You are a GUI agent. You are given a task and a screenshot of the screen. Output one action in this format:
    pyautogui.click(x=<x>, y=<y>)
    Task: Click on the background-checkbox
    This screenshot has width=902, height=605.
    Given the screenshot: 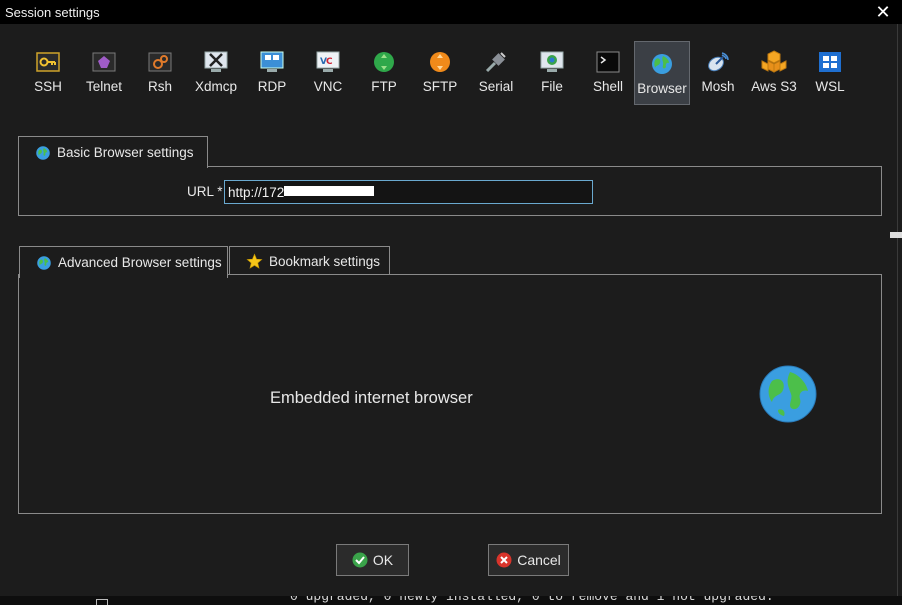 What is the action you would take?
    pyautogui.click(x=102, y=602)
    